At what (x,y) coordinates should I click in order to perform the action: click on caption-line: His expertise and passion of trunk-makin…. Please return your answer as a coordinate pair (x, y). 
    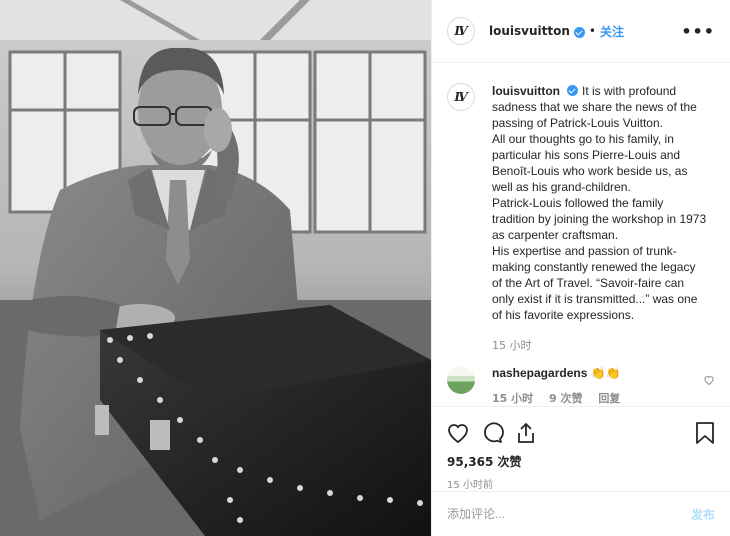
    Looking at the image, I should click on (595, 283).